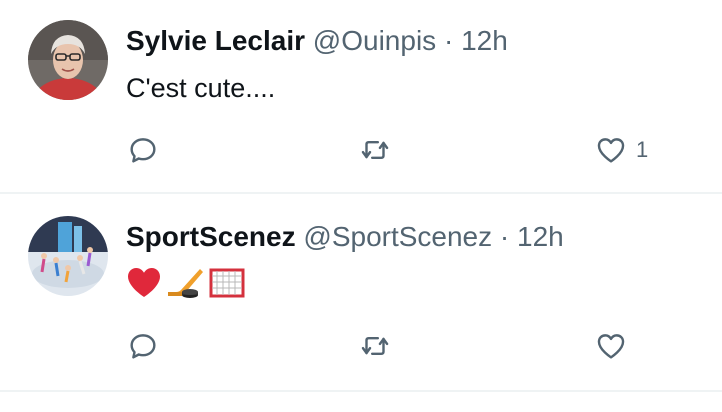  Describe the element at coordinates (215, 40) in the screenshot. I see `author-name: Sylvie Leclair` at that location.